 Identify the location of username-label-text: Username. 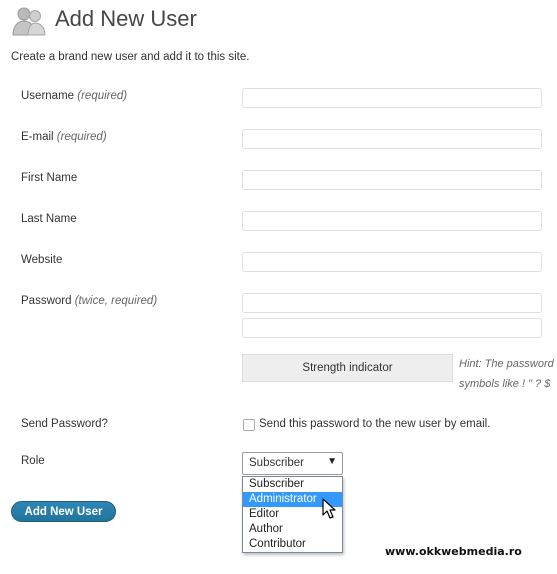
(48, 96).